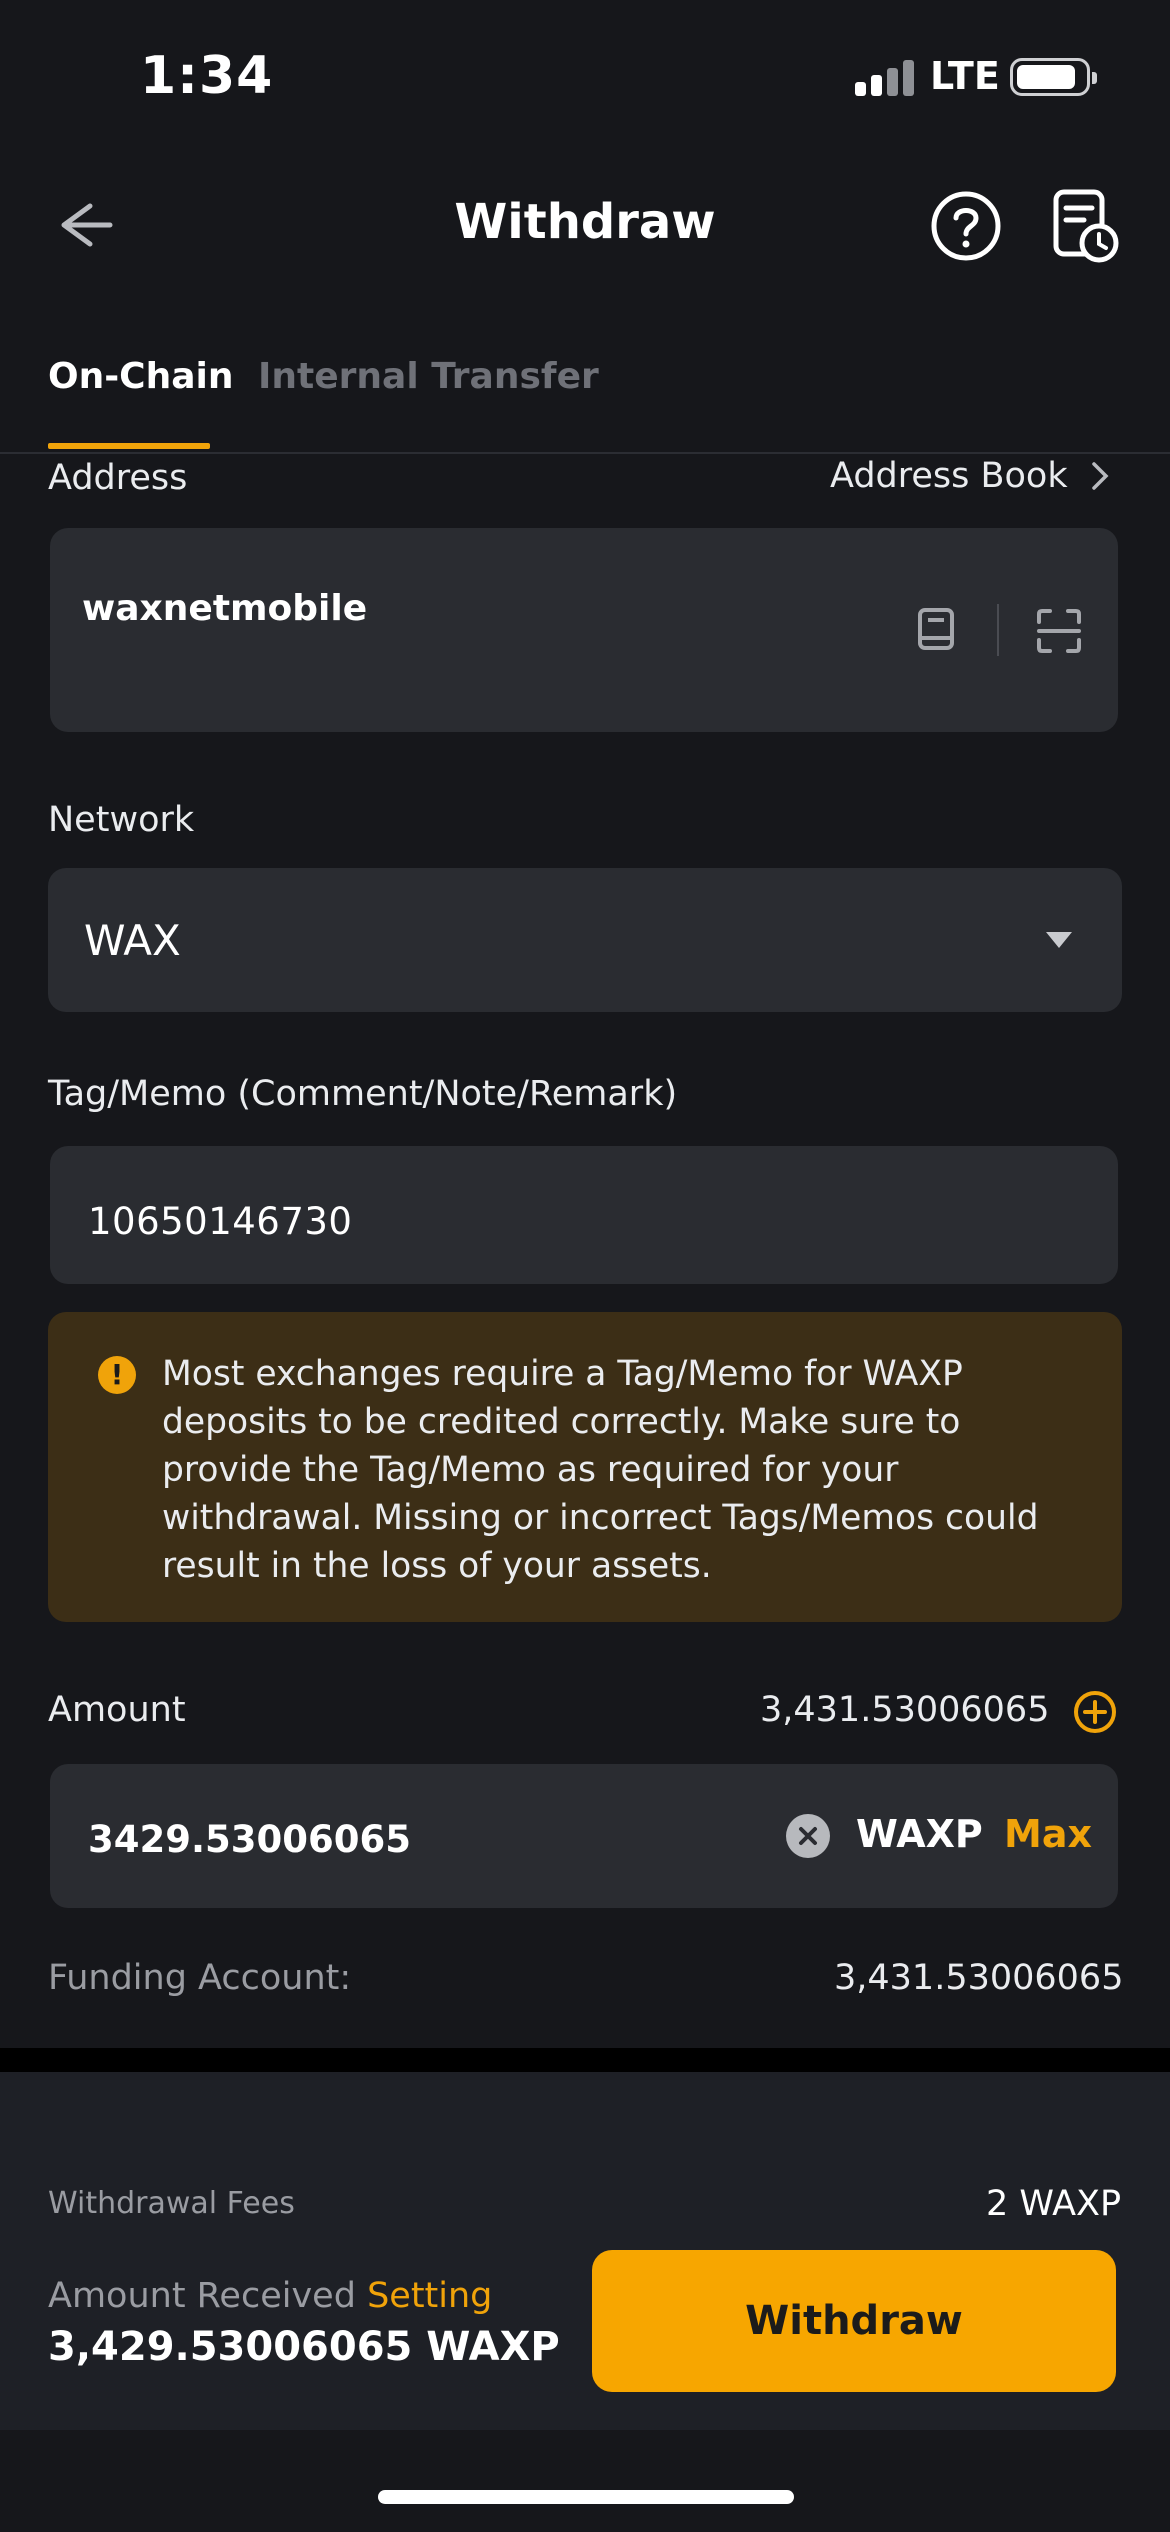 The width and height of the screenshot is (1170, 2532). Describe the element at coordinates (966, 226) in the screenshot. I see `help-icon` at that location.